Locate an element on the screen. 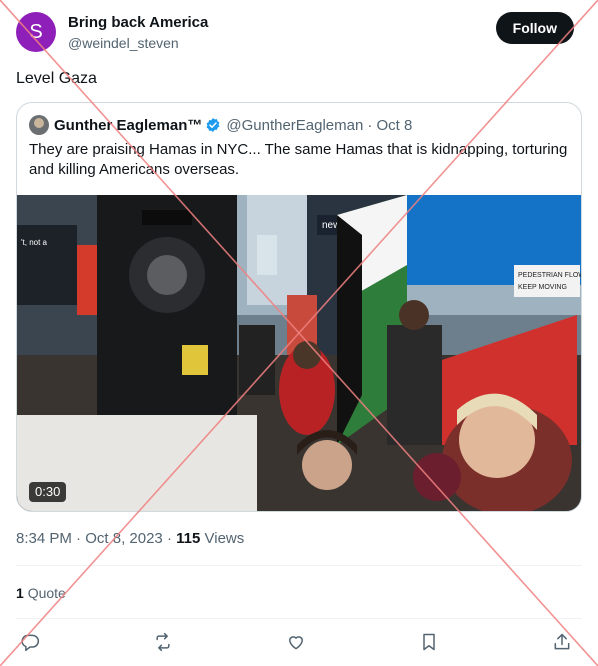 The width and height of the screenshot is (598, 666). quoted-date: · Oct 8 is located at coordinates (390, 125).